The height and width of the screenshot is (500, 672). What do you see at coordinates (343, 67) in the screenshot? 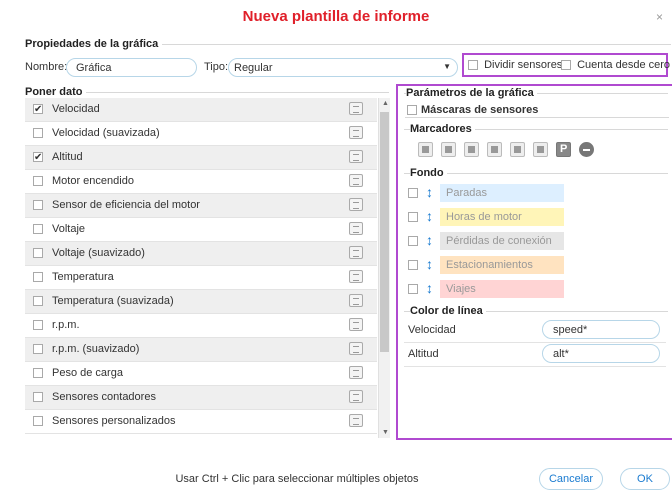
I see `type-select: Regular ▼` at bounding box center [343, 67].